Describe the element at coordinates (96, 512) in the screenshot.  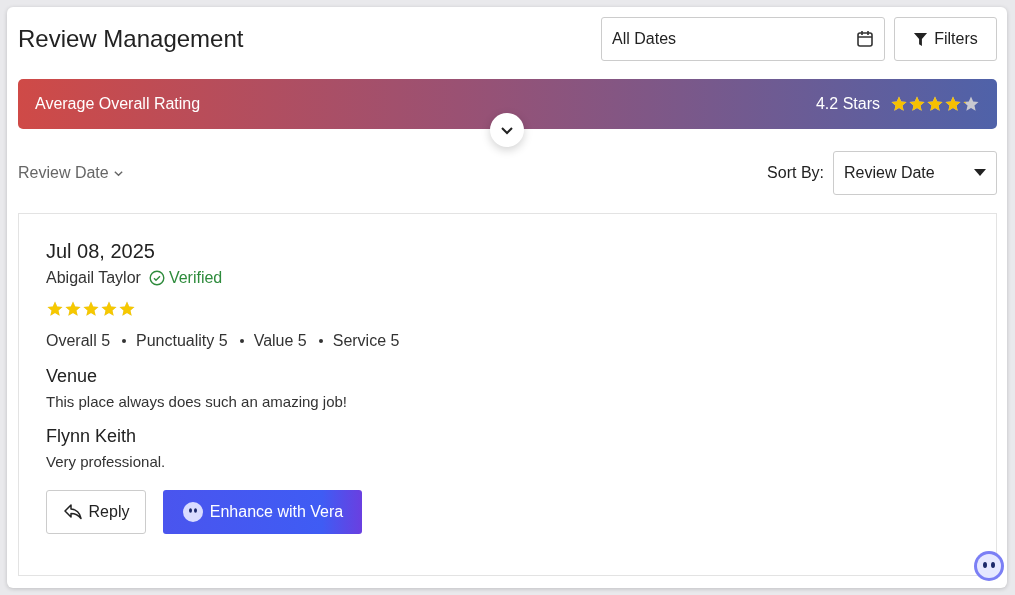
I see `reply-button: Reply` at that location.